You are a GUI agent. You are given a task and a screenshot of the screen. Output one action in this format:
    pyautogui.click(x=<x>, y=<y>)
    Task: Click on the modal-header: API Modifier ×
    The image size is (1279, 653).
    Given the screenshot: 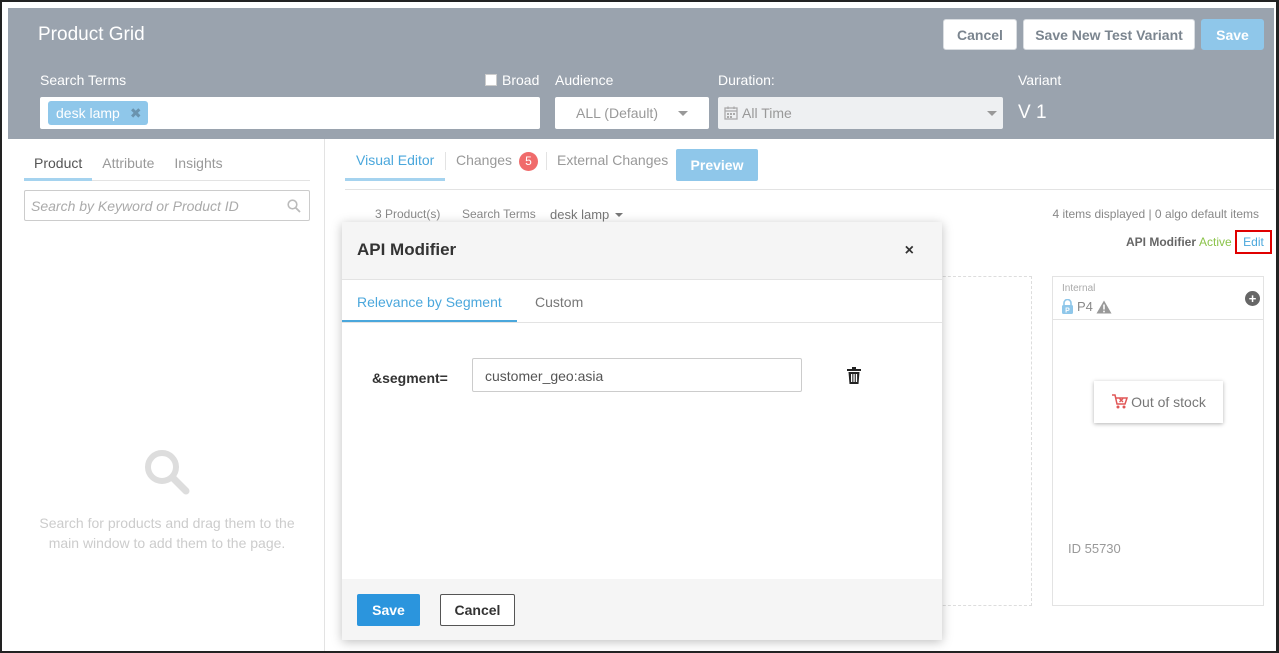 What is the action you would take?
    pyautogui.click(x=642, y=251)
    